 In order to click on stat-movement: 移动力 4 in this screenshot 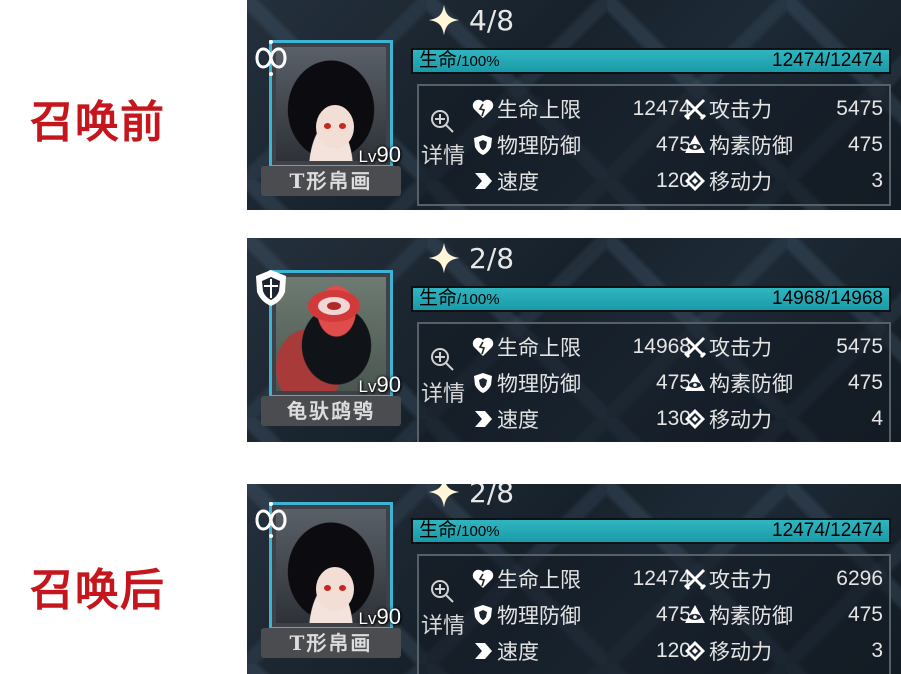, I will do `click(783, 419)`.